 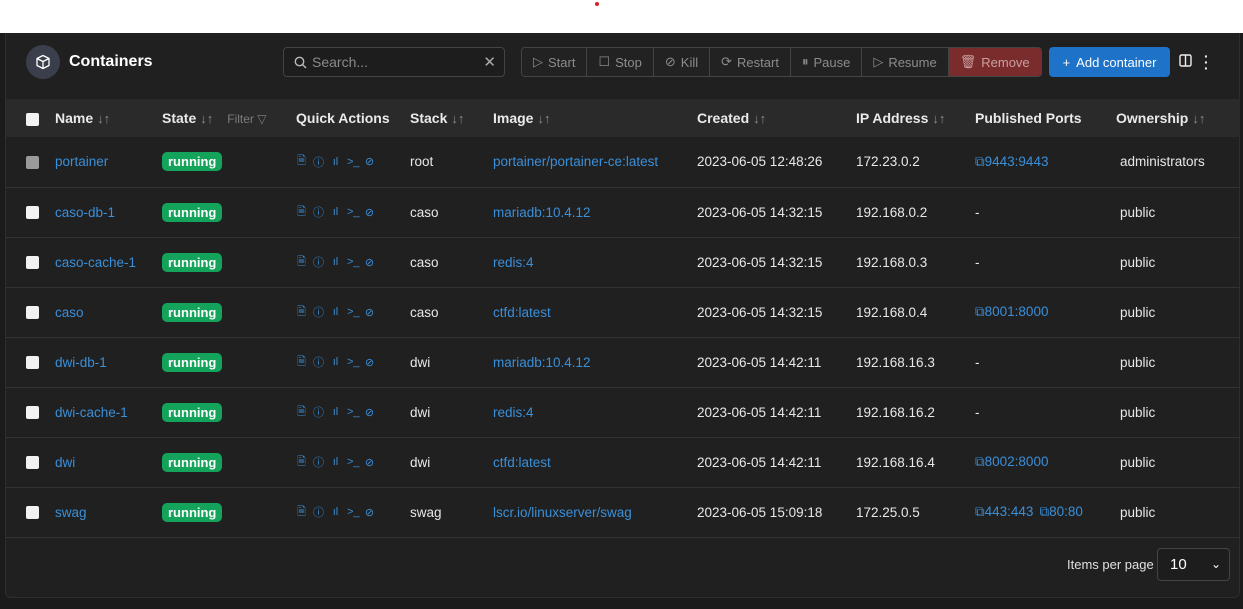 What do you see at coordinates (620, 62) in the screenshot?
I see `stop-button: ☐ Stop` at bounding box center [620, 62].